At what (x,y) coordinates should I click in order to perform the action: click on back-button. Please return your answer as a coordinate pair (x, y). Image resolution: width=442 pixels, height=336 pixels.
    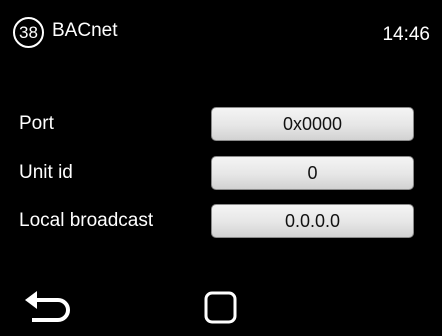
    Looking at the image, I should click on (49, 308).